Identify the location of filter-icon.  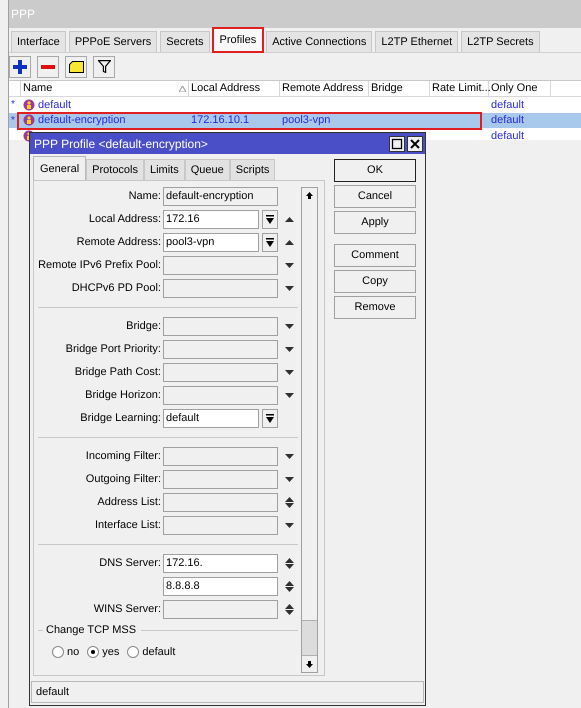
(104, 66).